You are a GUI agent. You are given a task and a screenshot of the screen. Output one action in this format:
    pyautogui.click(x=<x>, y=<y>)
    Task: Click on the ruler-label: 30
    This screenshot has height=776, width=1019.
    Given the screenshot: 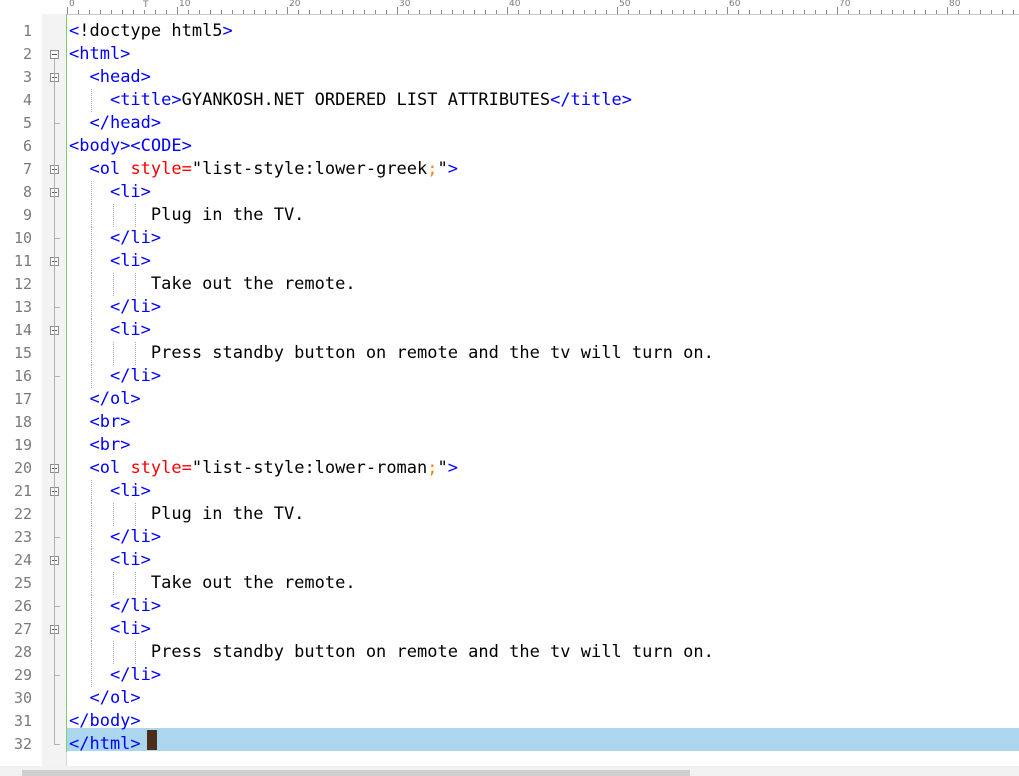 What is the action you would take?
    pyautogui.click(x=405, y=4)
    